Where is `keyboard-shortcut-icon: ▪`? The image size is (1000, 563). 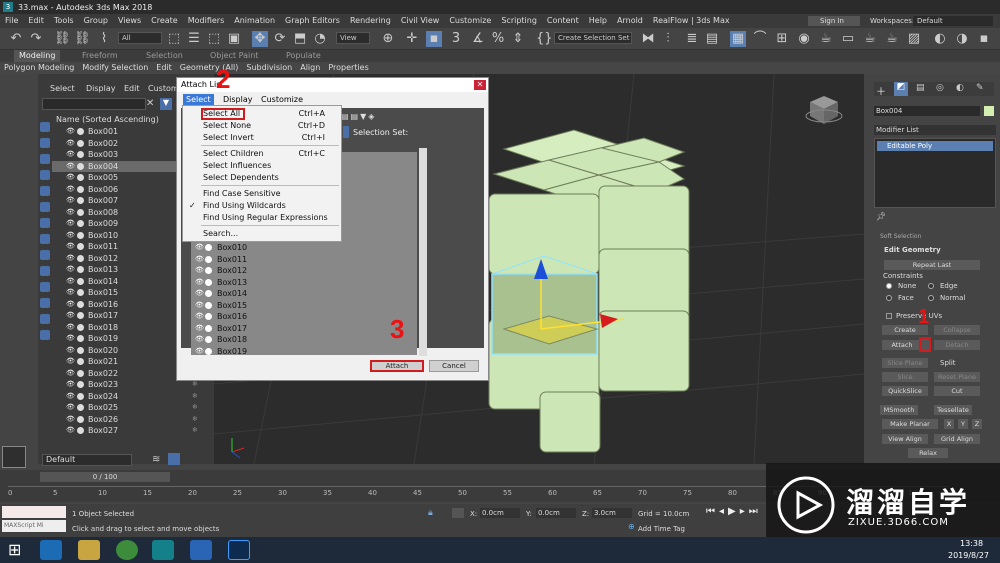 keyboard-shortcut-icon: ▪ is located at coordinates (434, 39).